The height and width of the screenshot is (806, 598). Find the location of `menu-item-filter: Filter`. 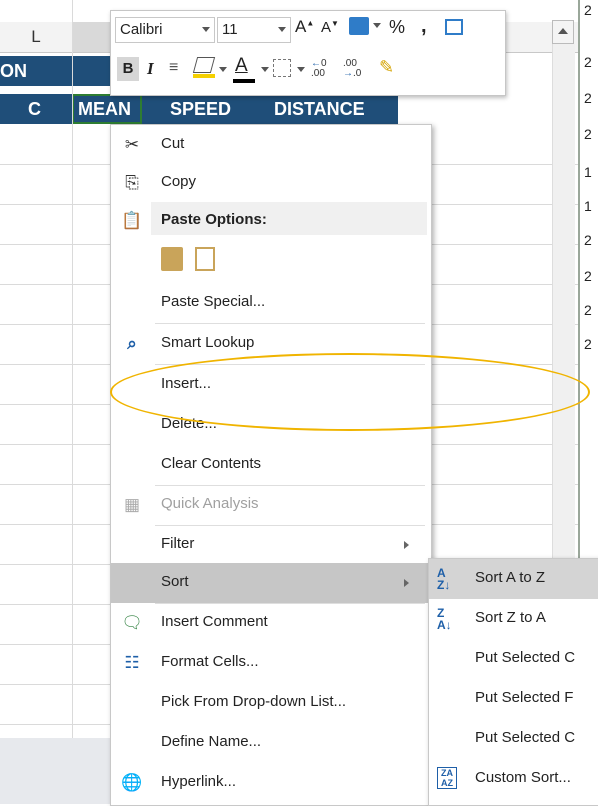

menu-item-filter: Filter is located at coordinates (271, 545).